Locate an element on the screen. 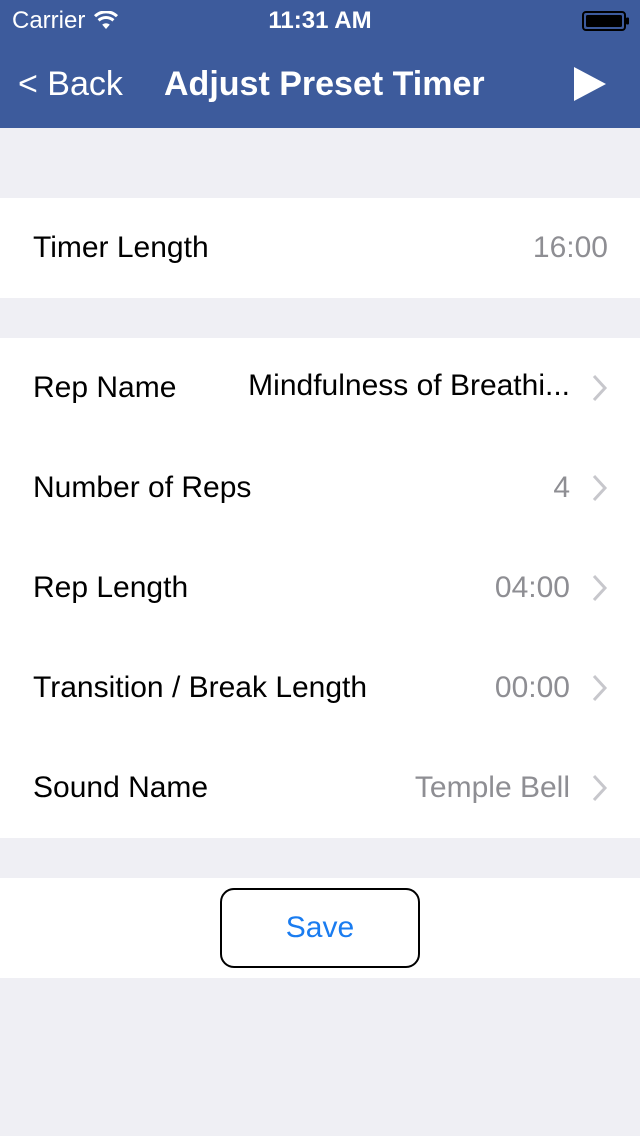 This screenshot has width=640, height=1136. timer-length-section: Timer Length 16:00 is located at coordinates (320, 248).